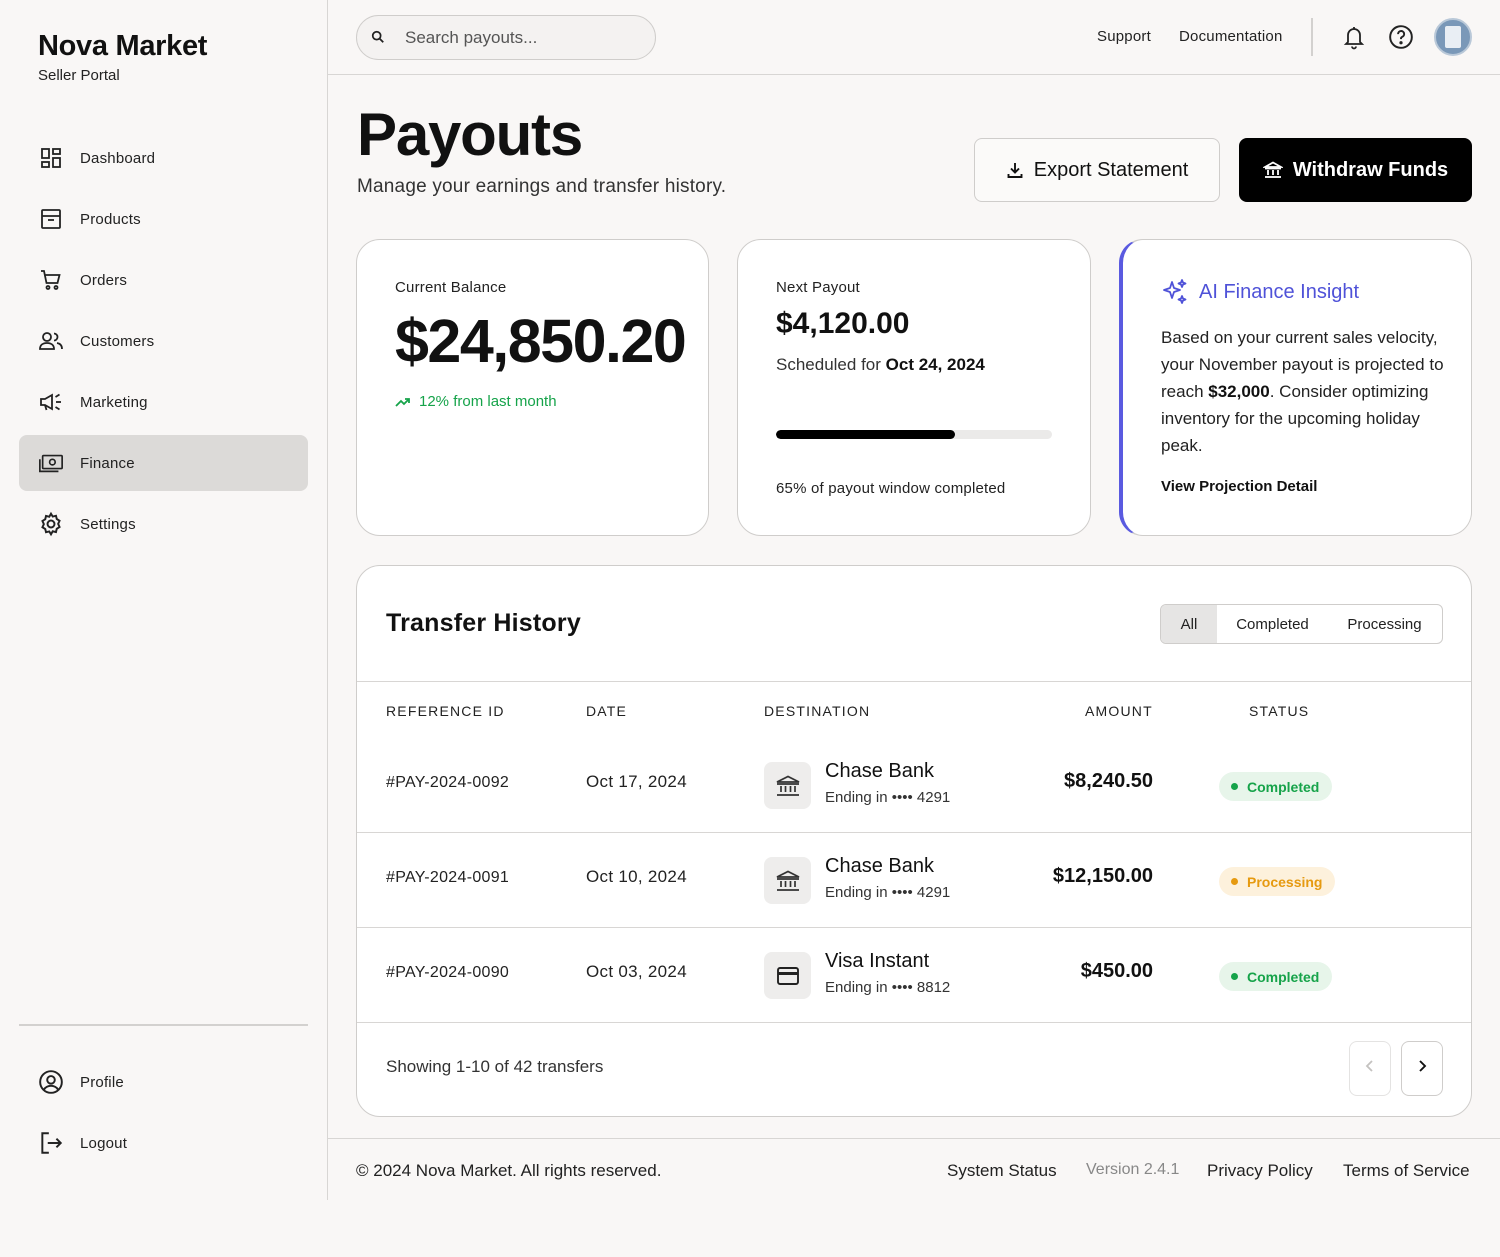 The image size is (1500, 1257). What do you see at coordinates (448, 877) in the screenshot?
I see `reference-id: #PAY-2024-0091` at bounding box center [448, 877].